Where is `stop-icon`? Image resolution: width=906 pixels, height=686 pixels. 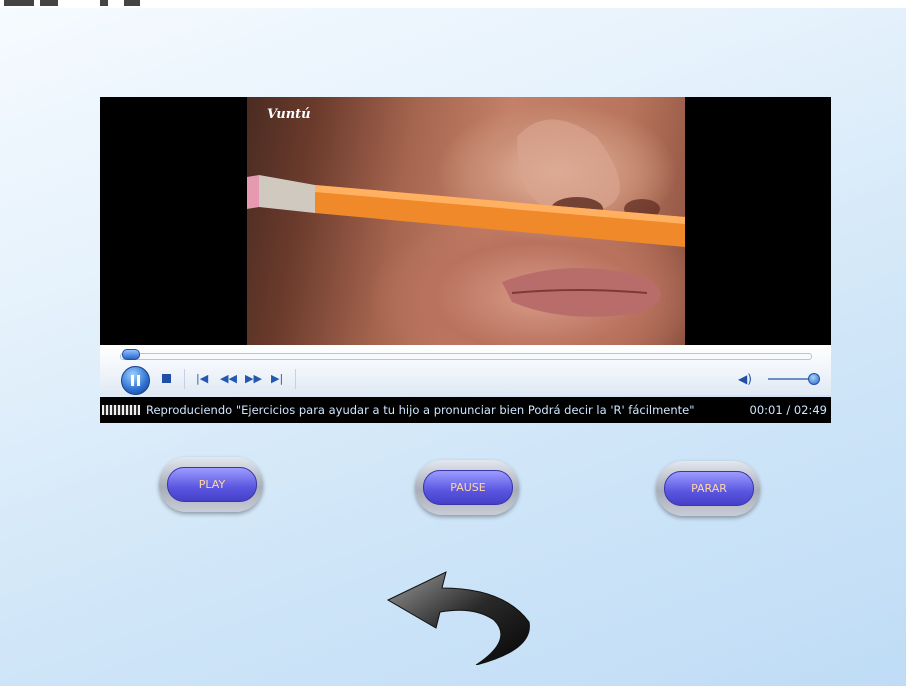 stop-icon is located at coordinates (166, 378).